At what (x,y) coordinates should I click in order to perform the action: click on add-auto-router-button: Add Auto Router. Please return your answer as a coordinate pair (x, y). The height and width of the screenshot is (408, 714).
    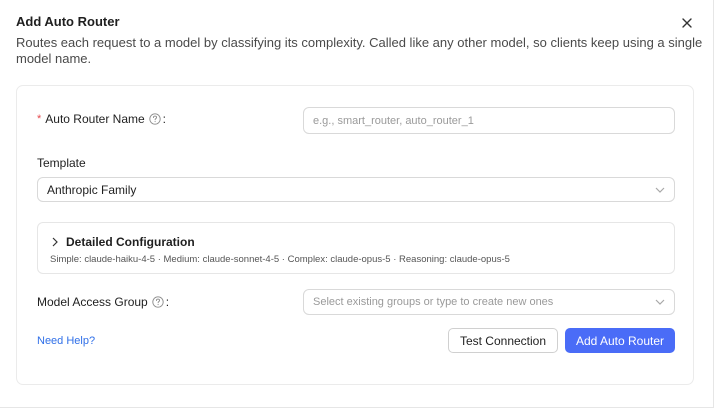
    Looking at the image, I should click on (620, 340).